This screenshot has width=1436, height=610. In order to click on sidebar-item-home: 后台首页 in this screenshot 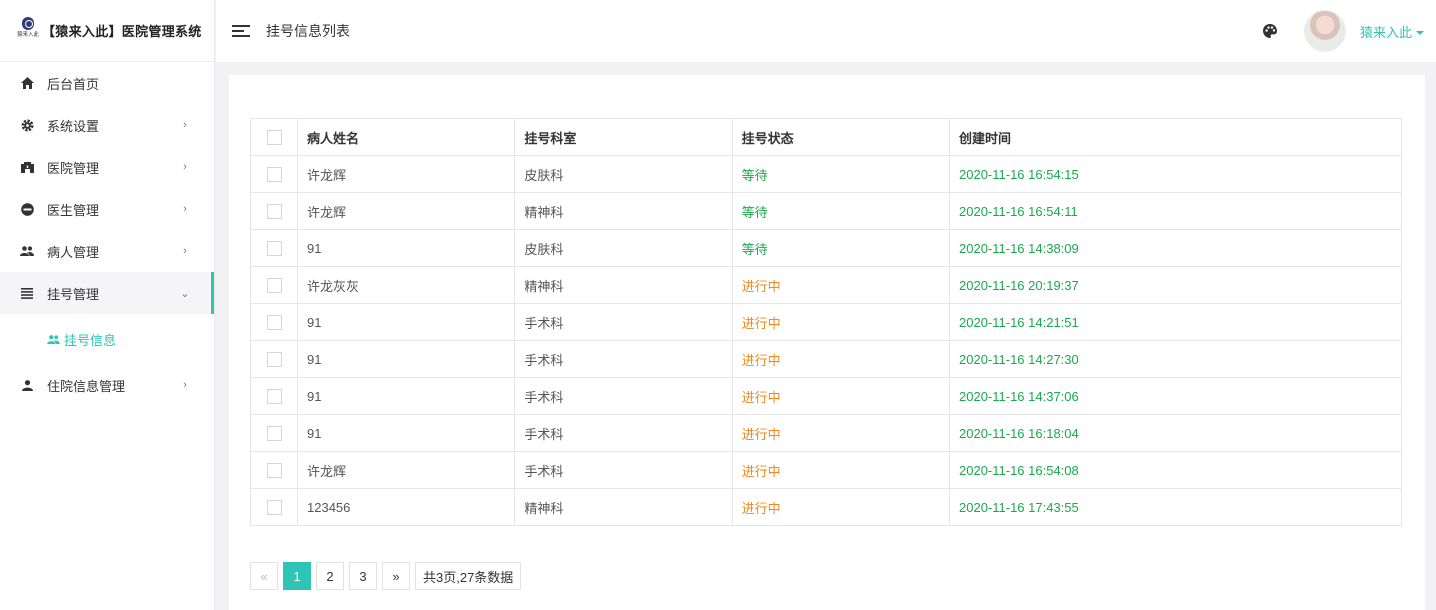, I will do `click(107, 83)`.